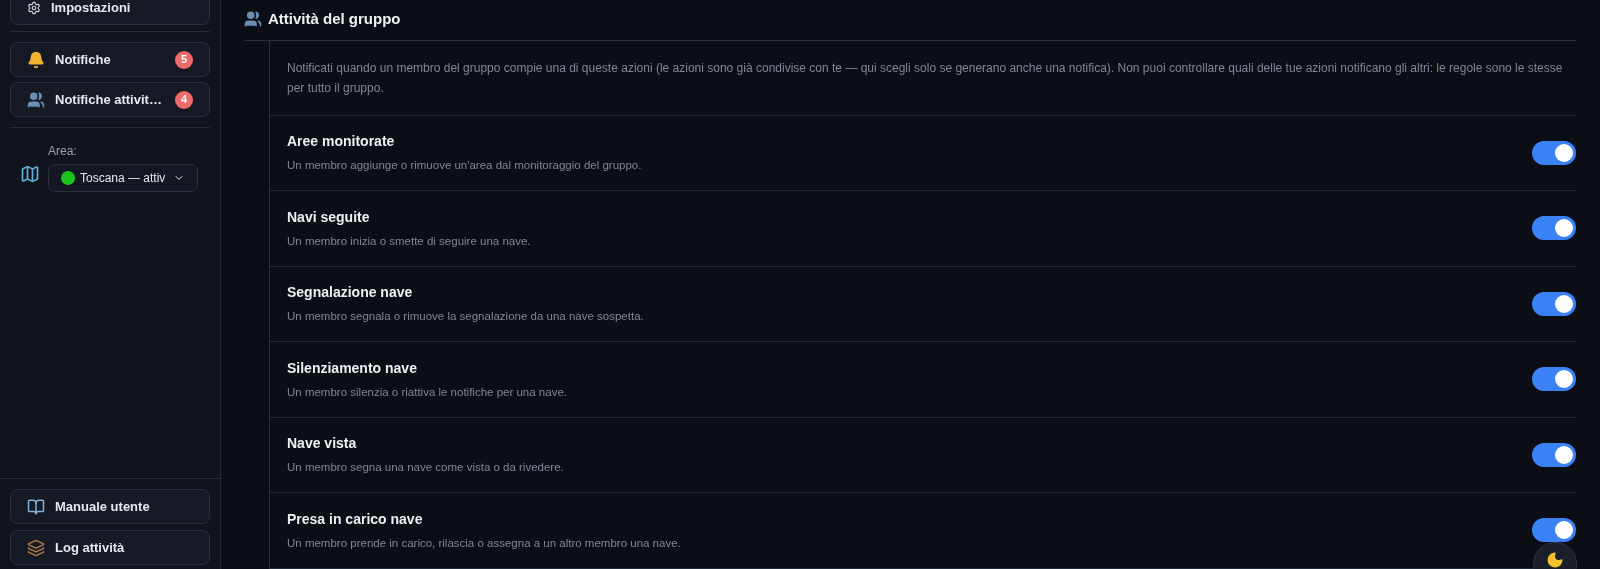 The height and width of the screenshot is (569, 1600). Describe the element at coordinates (36, 547) in the screenshot. I see `logs-icon` at that location.